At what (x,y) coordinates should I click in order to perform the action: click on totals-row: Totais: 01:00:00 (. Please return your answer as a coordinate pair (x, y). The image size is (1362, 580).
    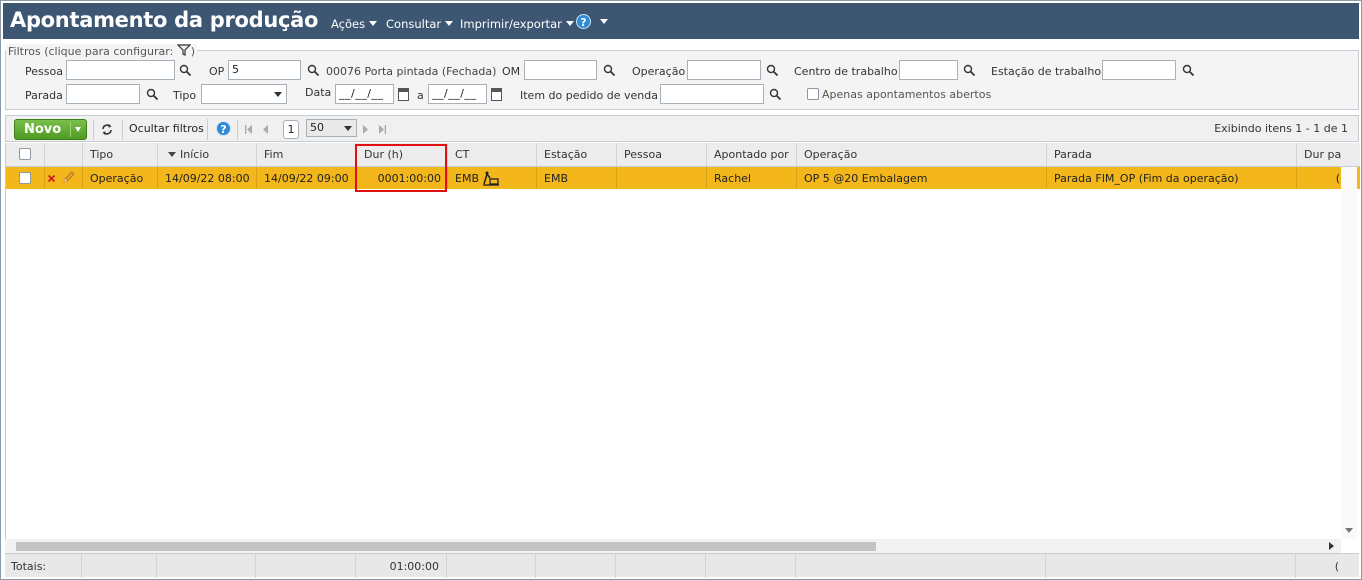
    Looking at the image, I should click on (682, 565).